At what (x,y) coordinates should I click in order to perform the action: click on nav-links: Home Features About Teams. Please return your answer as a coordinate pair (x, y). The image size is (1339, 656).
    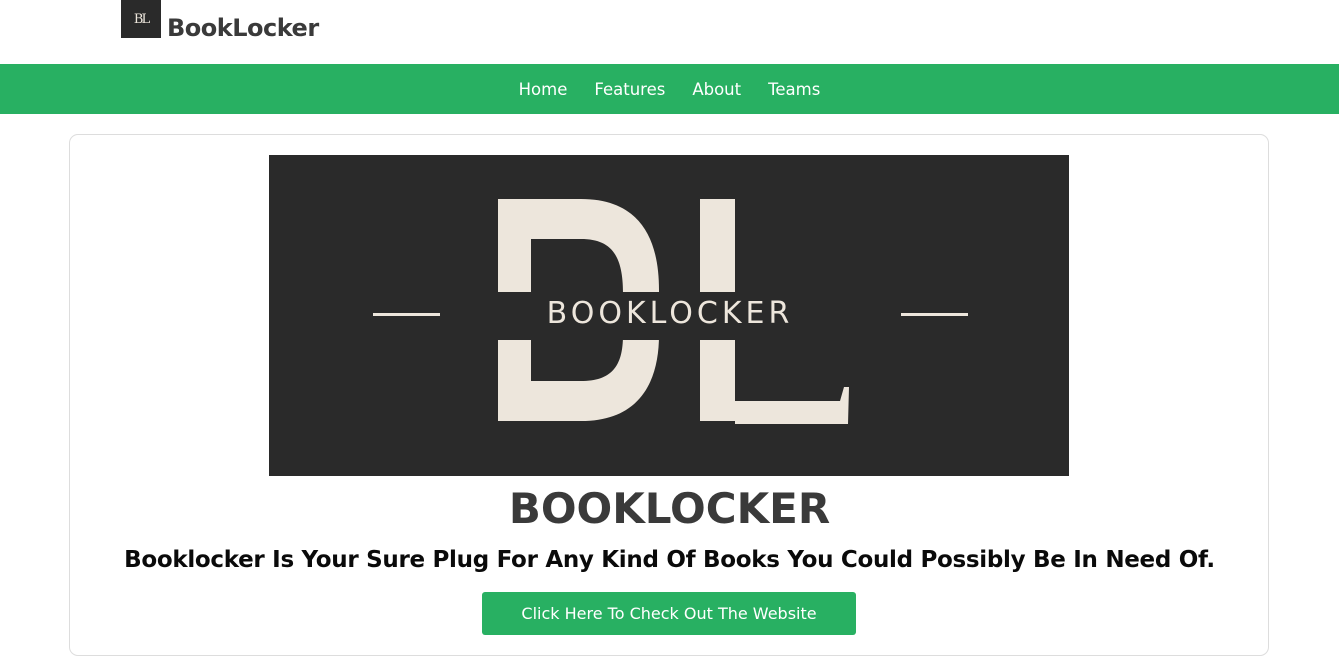
    Looking at the image, I should click on (669, 89).